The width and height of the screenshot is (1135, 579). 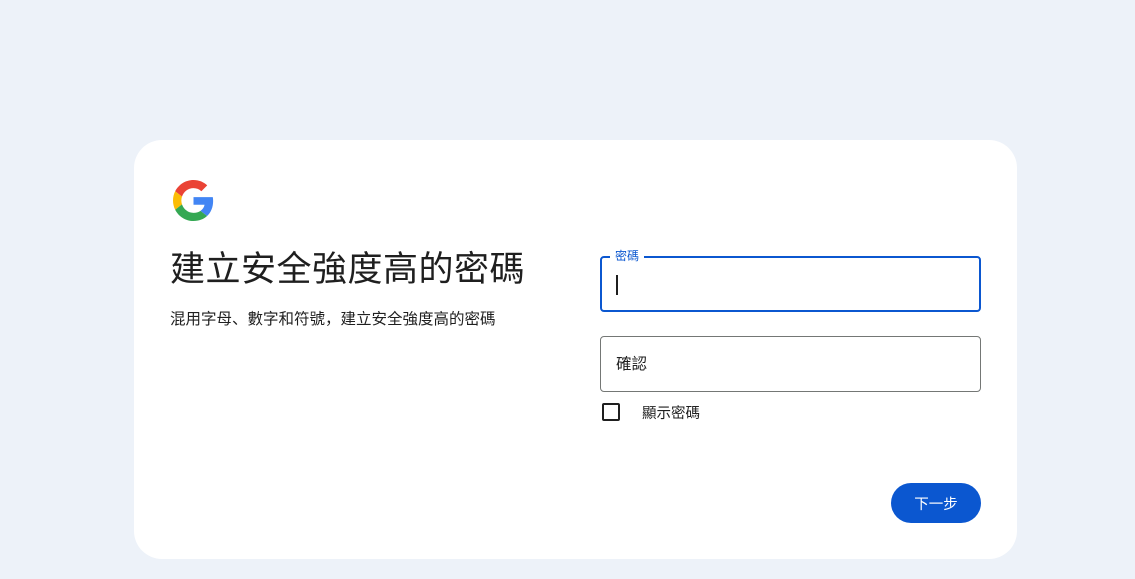 I want to click on text-caret, so click(x=617, y=285).